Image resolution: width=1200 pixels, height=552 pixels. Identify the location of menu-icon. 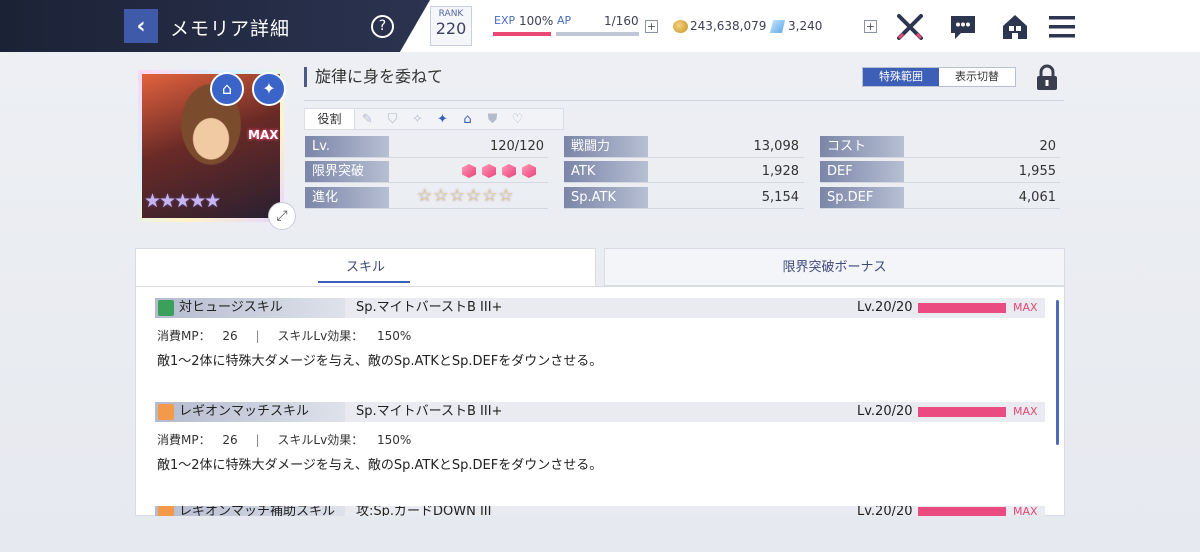
(1062, 27).